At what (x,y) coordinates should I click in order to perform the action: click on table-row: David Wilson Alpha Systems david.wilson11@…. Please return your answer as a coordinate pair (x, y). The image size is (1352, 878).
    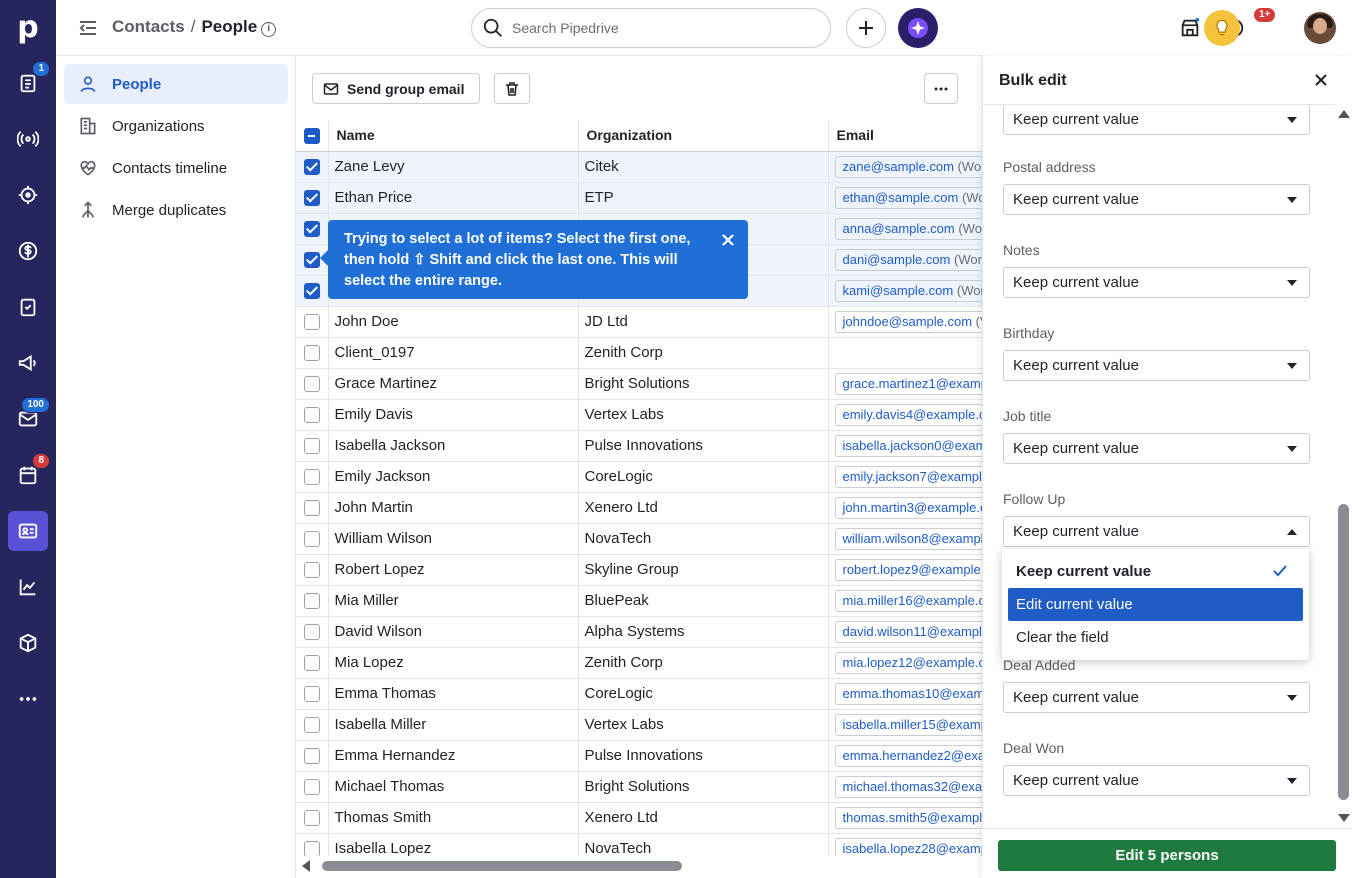
    Looking at the image, I should click on (639, 632).